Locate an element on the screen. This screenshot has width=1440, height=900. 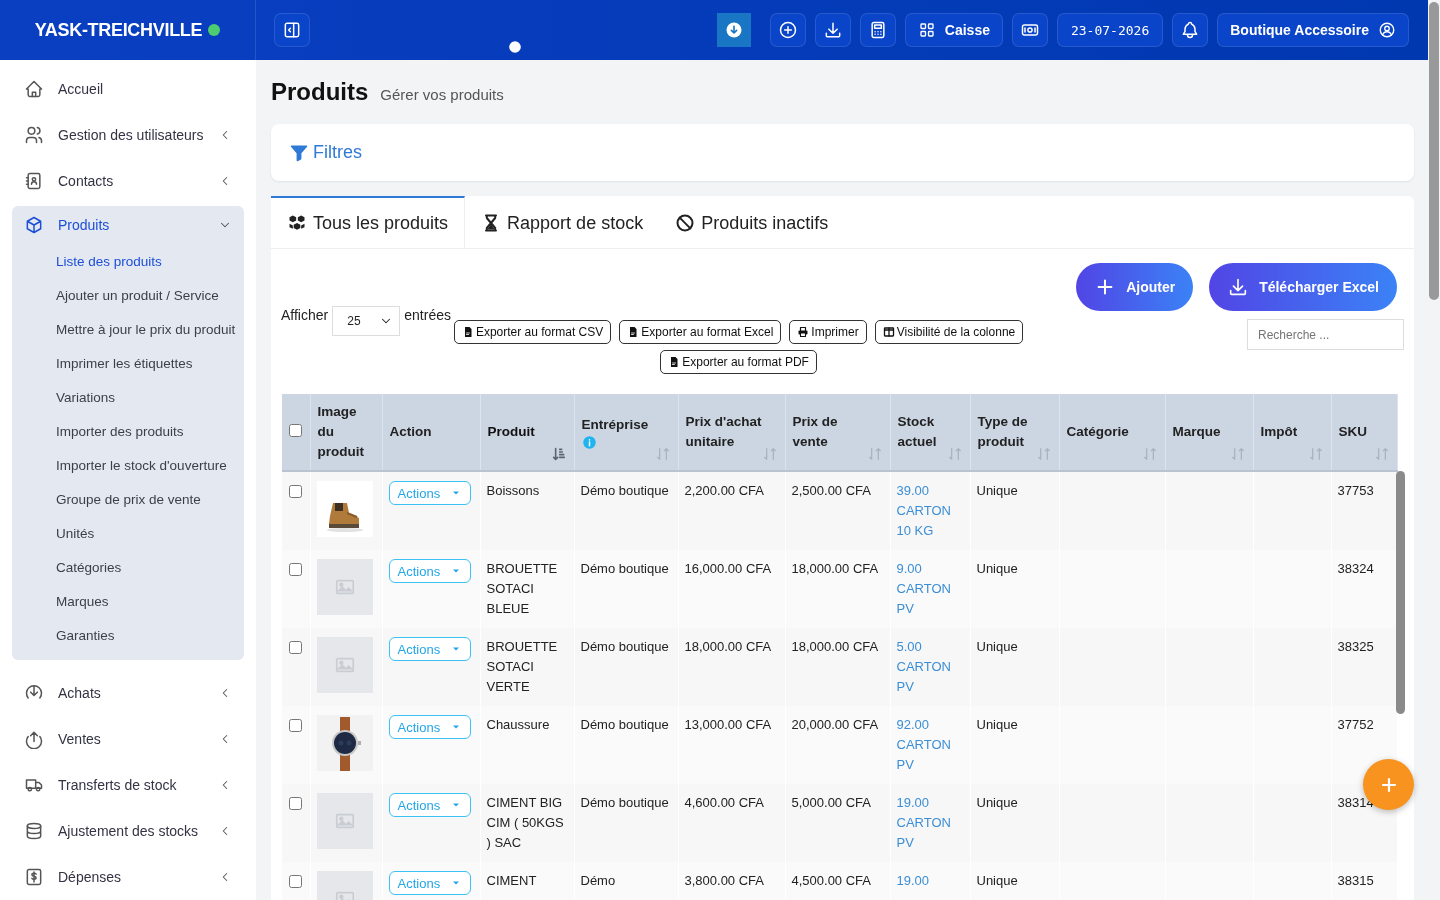
table-cell: 3,800.00 CFA is located at coordinates (724, 880).